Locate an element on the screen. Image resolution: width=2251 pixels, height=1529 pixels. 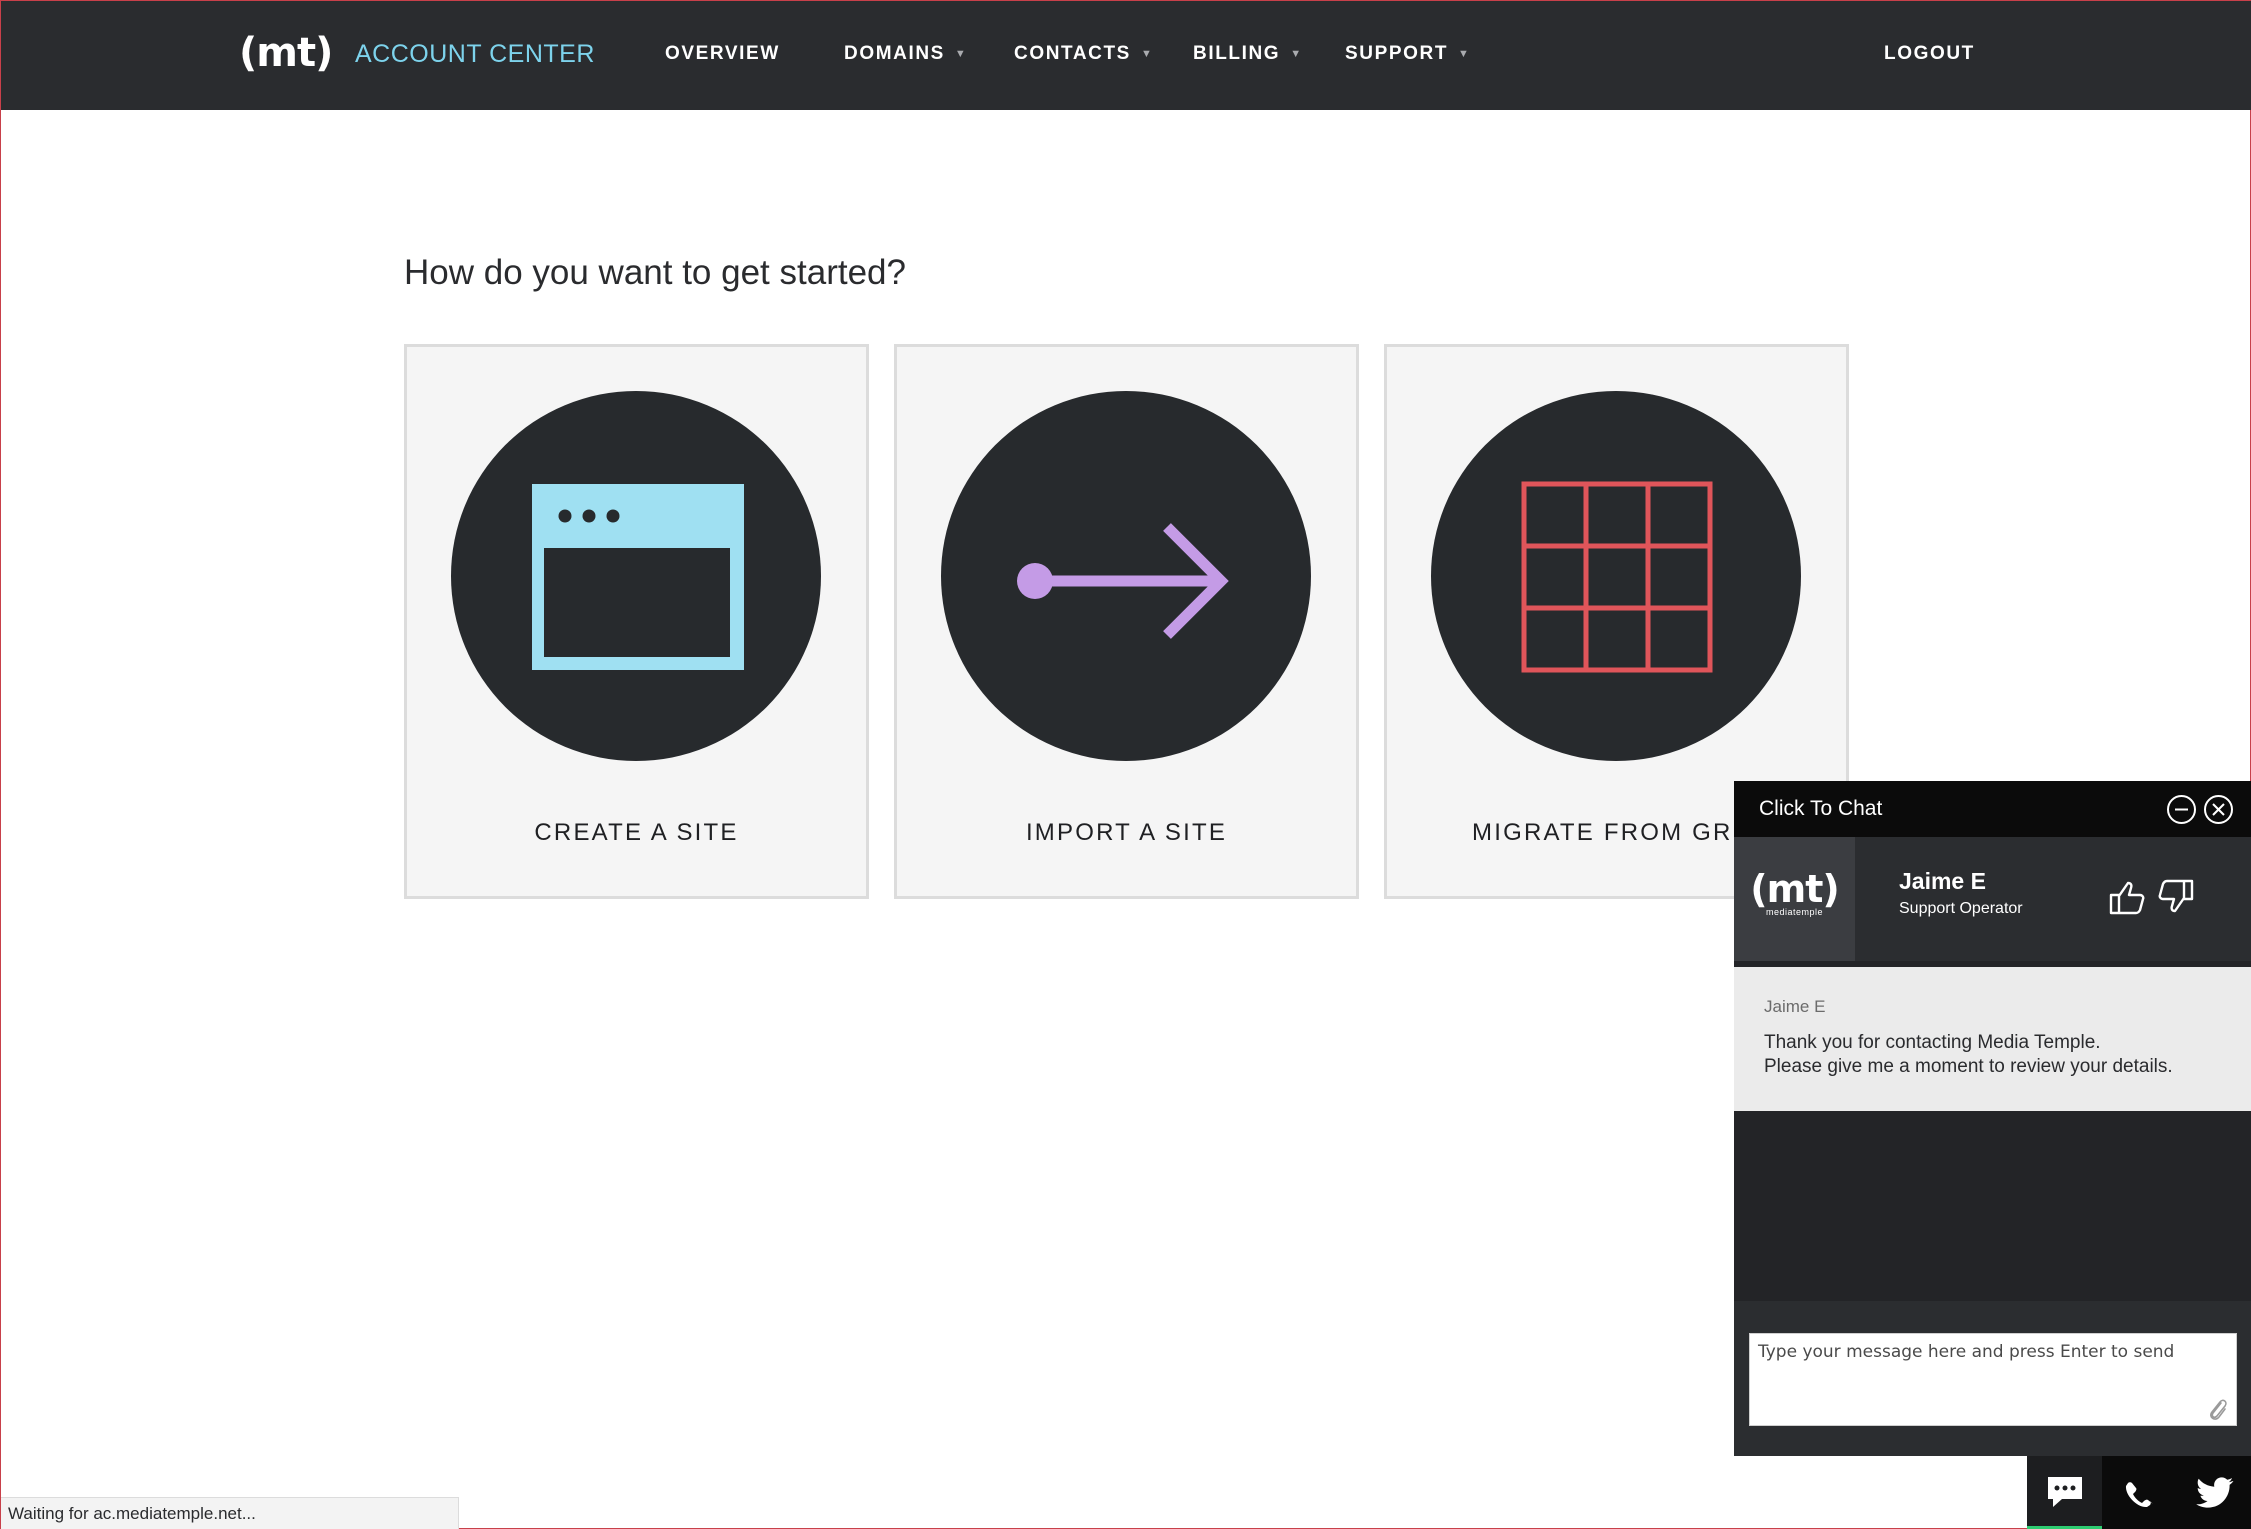
paperclip-icon is located at coordinates (2217, 1410).